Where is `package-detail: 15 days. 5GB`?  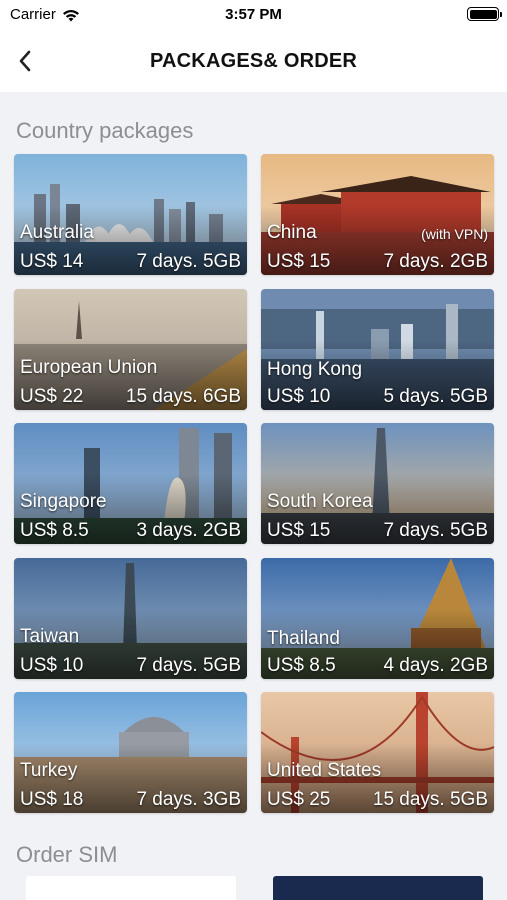 package-detail: 15 days. 5GB is located at coordinates (430, 799).